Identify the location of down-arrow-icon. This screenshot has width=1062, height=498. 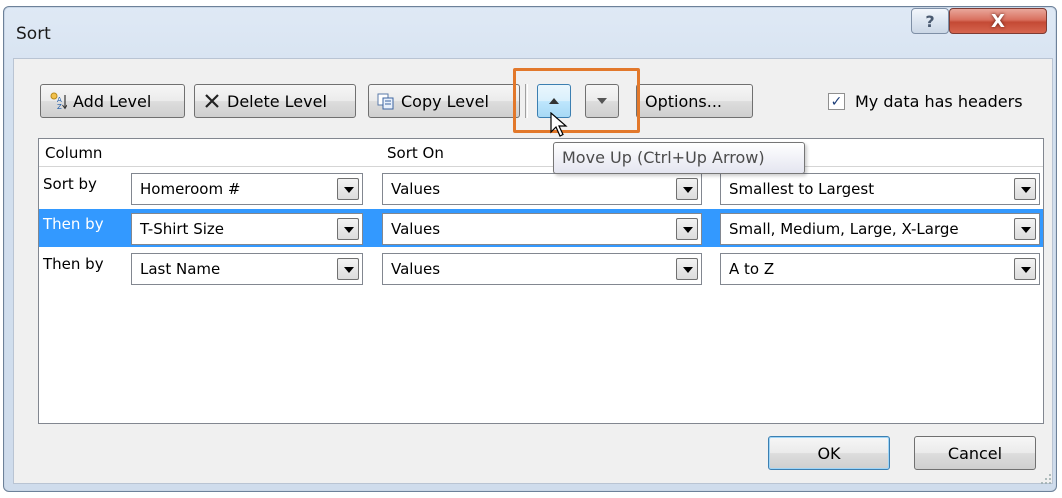
(602, 101).